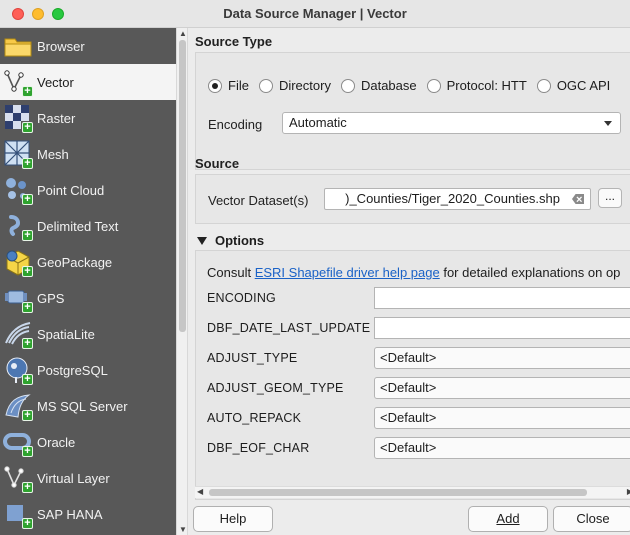  I want to click on gps-icon: +, so click(18, 298).